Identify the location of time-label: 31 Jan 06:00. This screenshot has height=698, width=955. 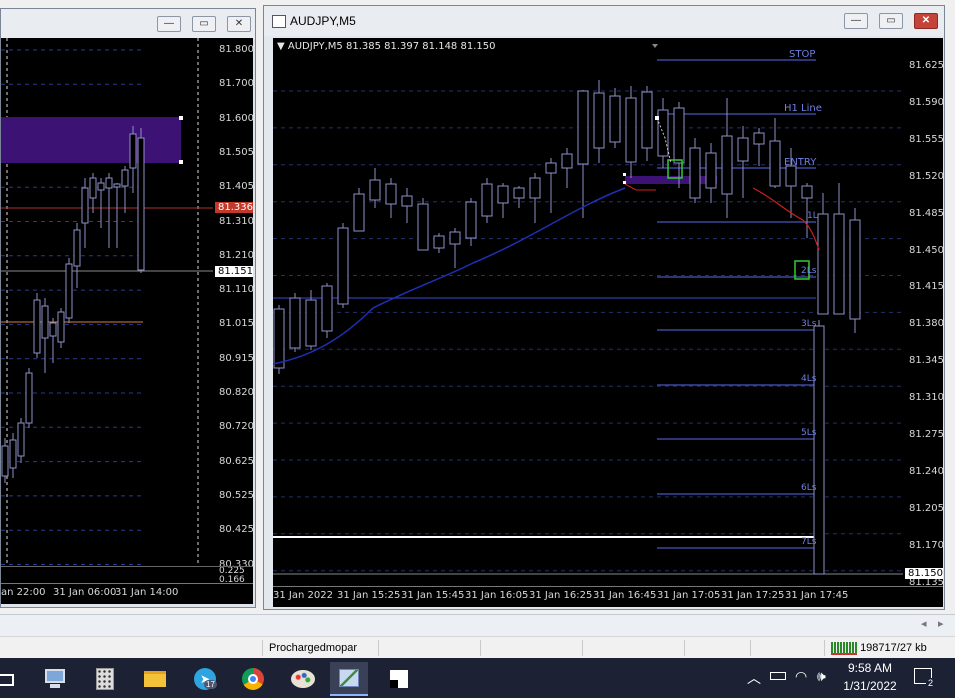
(85, 592).